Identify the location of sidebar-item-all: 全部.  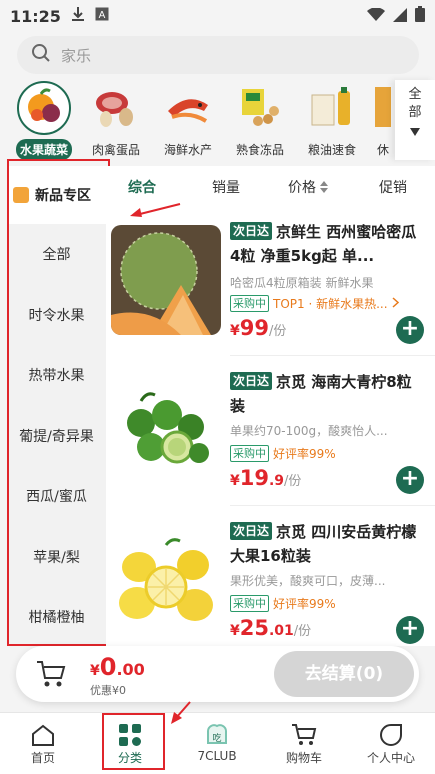
(56, 254).